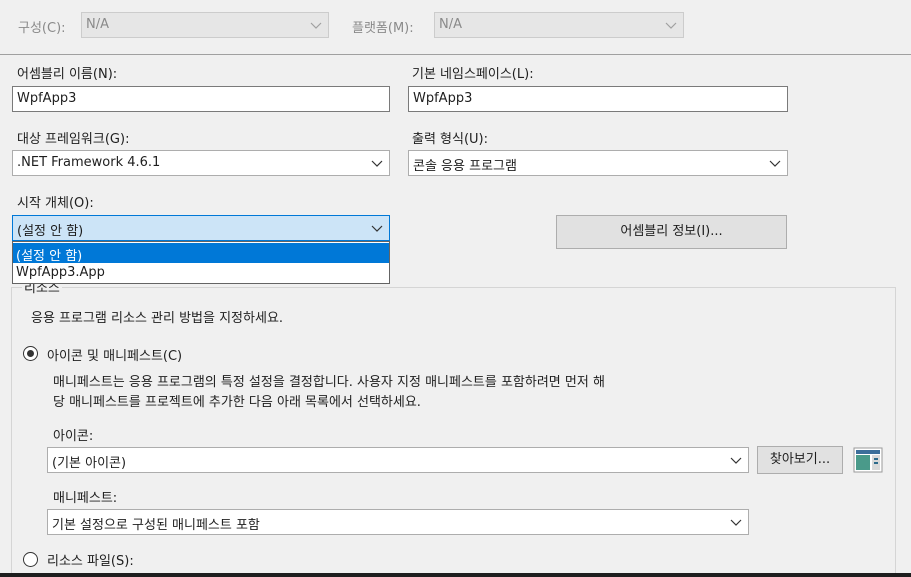  What do you see at coordinates (30, 559) in the screenshot?
I see `resource-file-radio` at bounding box center [30, 559].